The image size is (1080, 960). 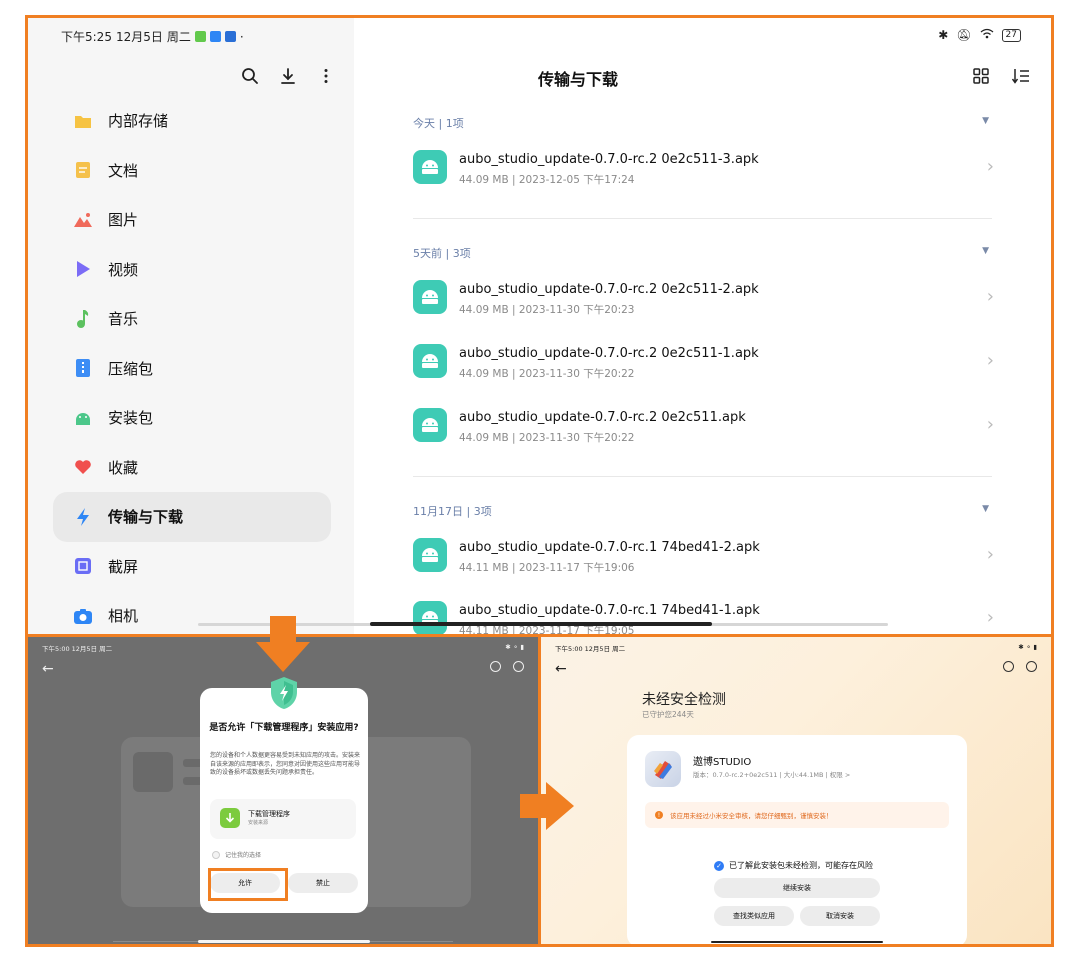 What do you see at coordinates (139, 37) in the screenshot?
I see `status-date: 12月5日` at bounding box center [139, 37].